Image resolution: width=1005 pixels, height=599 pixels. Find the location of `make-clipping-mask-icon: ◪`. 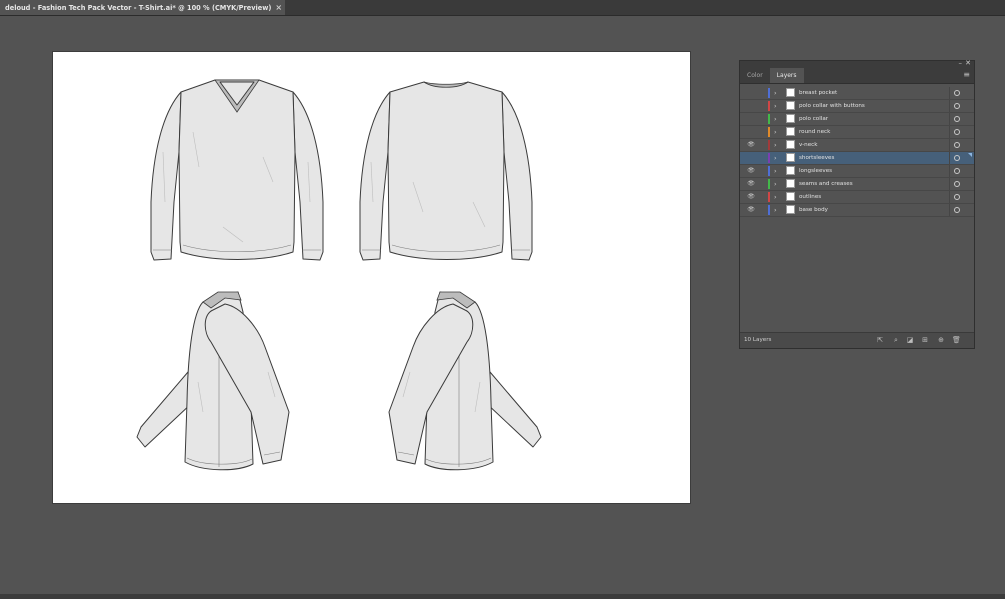

make-clipping-mask-icon: ◪ is located at coordinates (910, 340).